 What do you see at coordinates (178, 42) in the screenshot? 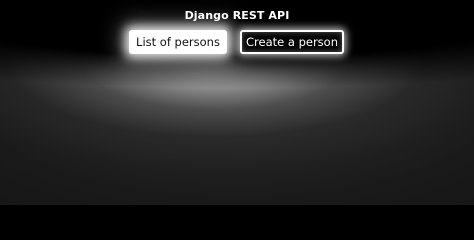
I see `list-persons-button: List of persons` at bounding box center [178, 42].